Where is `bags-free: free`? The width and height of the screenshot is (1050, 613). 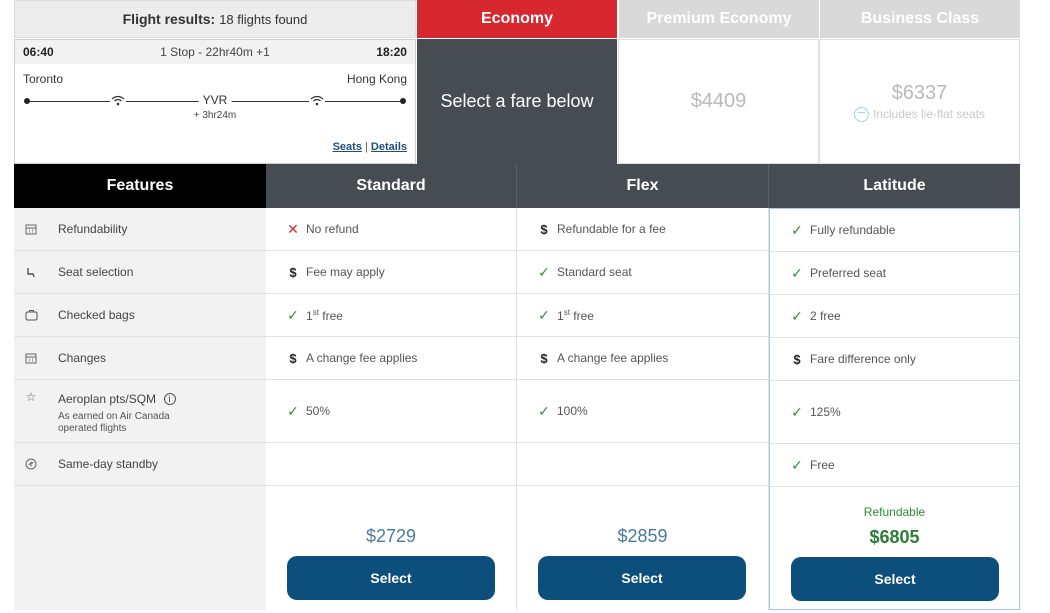
bags-free: free is located at coordinates (581, 315).